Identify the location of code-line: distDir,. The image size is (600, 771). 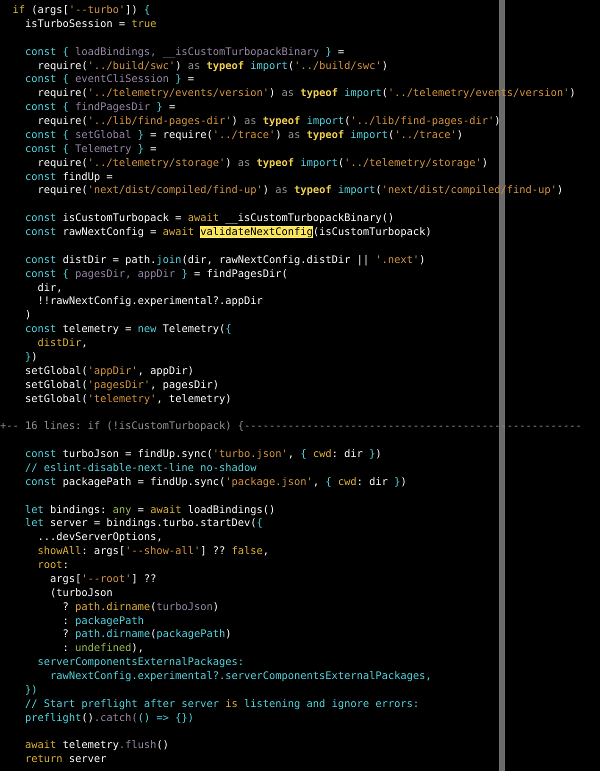
(62, 344).